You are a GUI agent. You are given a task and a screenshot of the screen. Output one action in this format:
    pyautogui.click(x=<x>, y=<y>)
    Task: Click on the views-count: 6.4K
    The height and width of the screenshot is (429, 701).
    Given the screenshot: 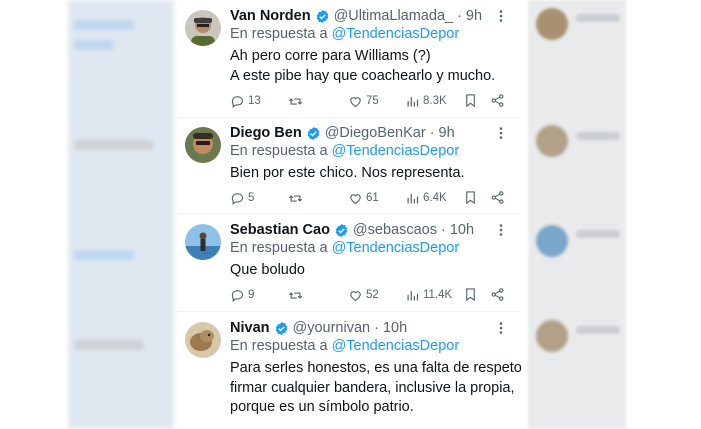 What is the action you would take?
    pyautogui.click(x=435, y=198)
    